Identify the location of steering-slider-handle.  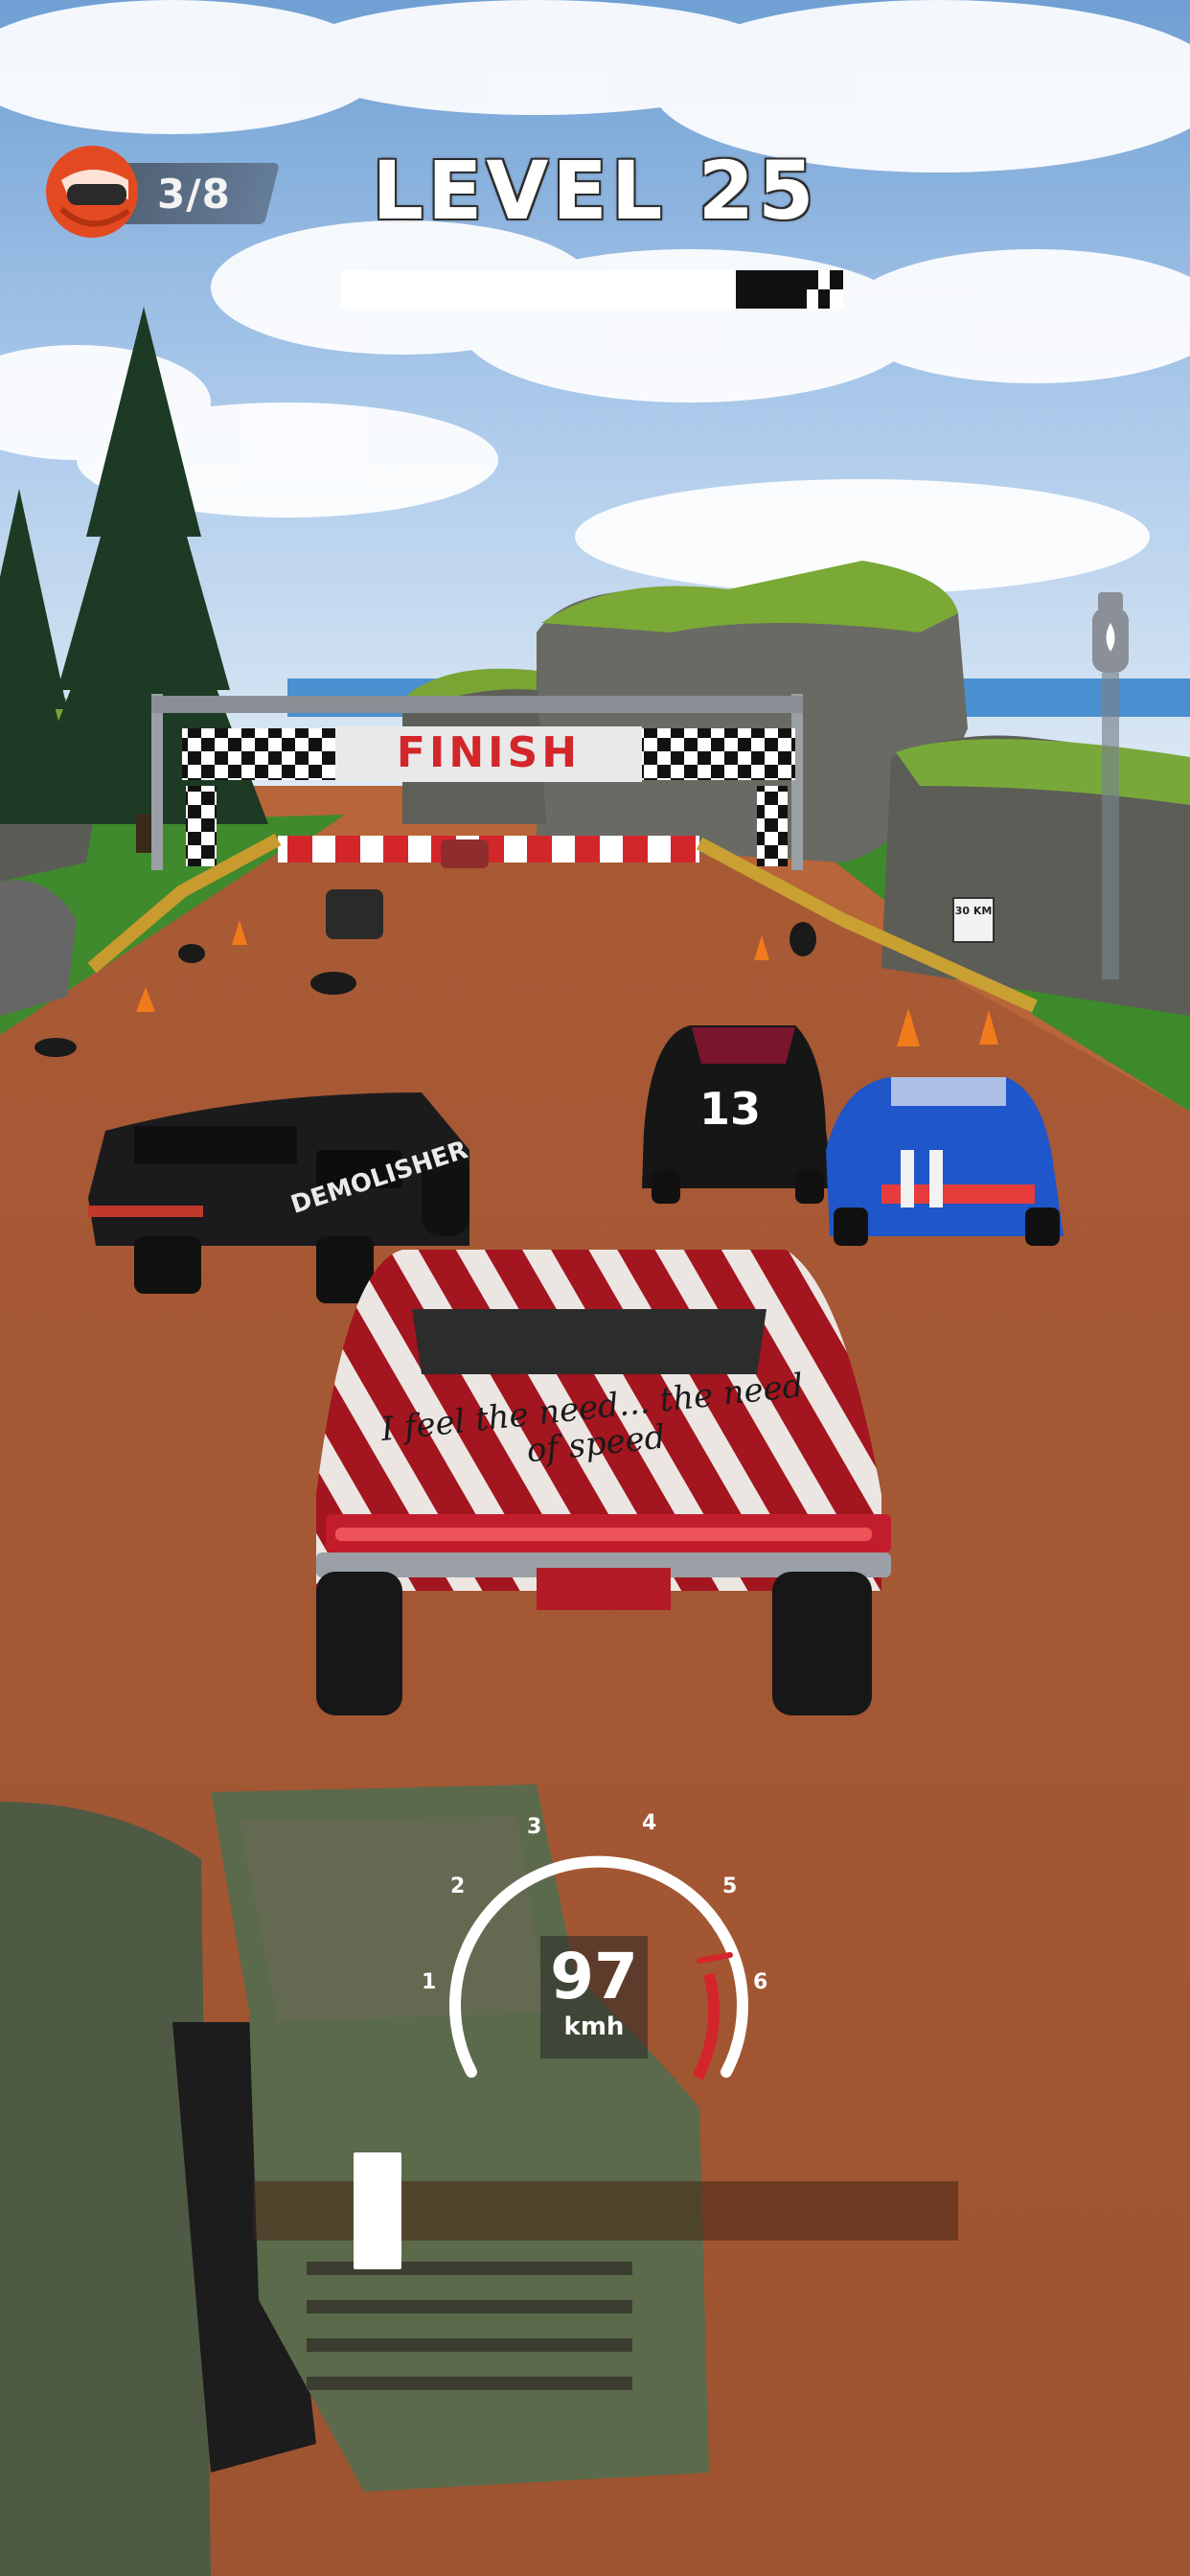
(378, 2210).